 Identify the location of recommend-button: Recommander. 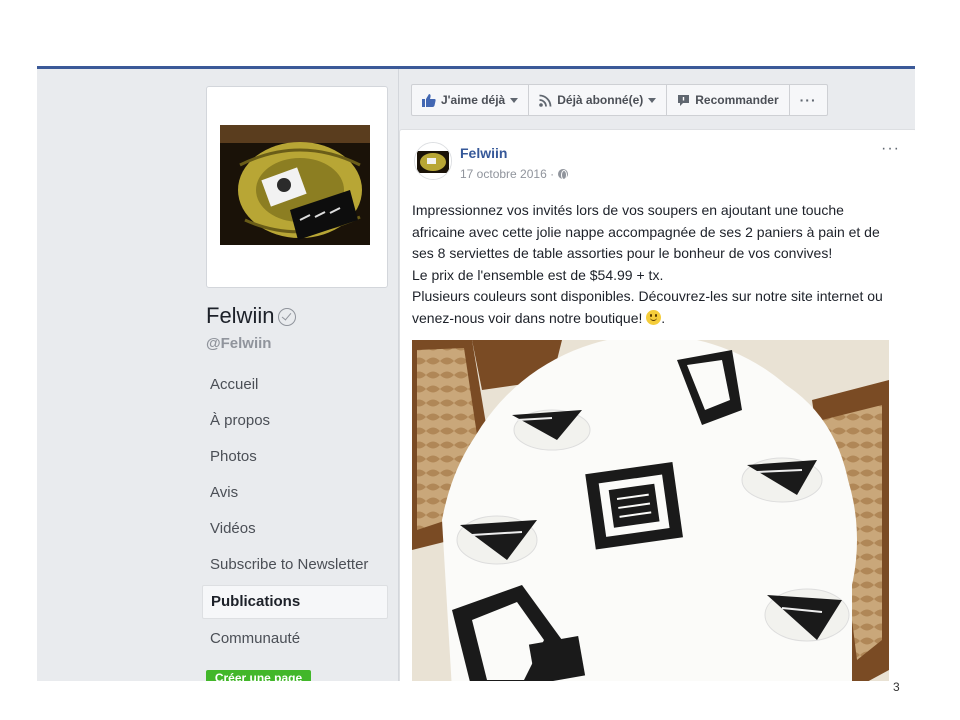
(728, 100).